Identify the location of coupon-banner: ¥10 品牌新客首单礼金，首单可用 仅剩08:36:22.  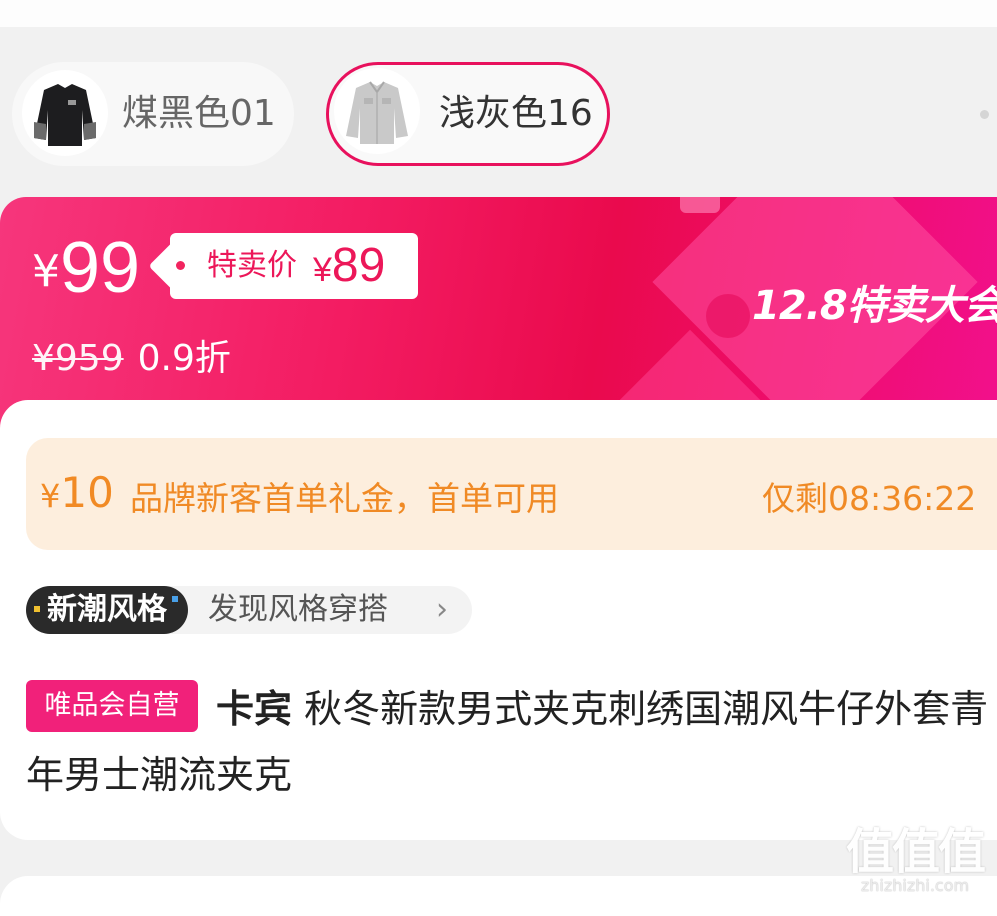
(511, 494).